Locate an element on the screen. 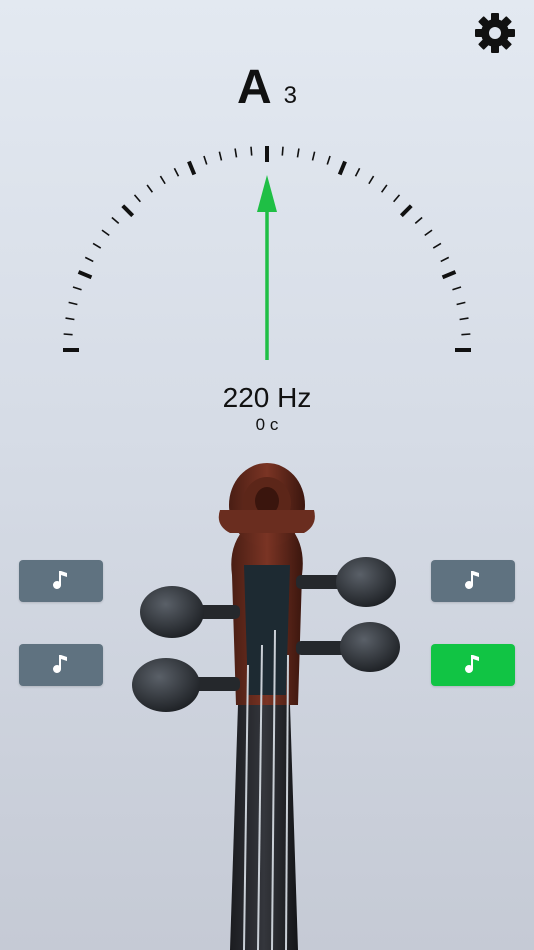  string-button-right-bottom is located at coordinates (473, 665).